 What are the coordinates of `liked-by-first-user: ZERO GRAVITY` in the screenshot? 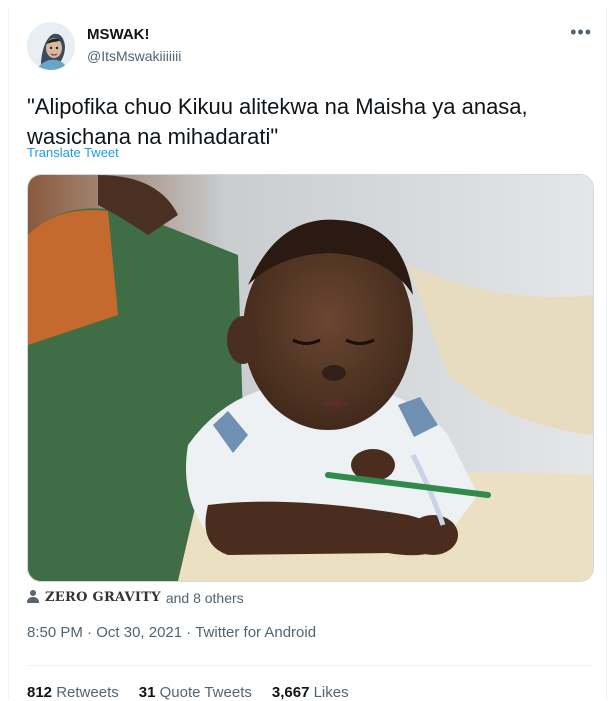 It's located at (103, 597).